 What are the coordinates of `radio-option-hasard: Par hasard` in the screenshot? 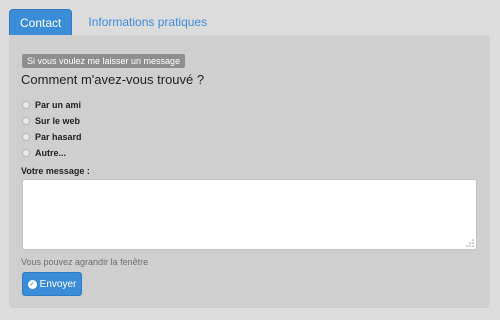 It's located at (52, 137).